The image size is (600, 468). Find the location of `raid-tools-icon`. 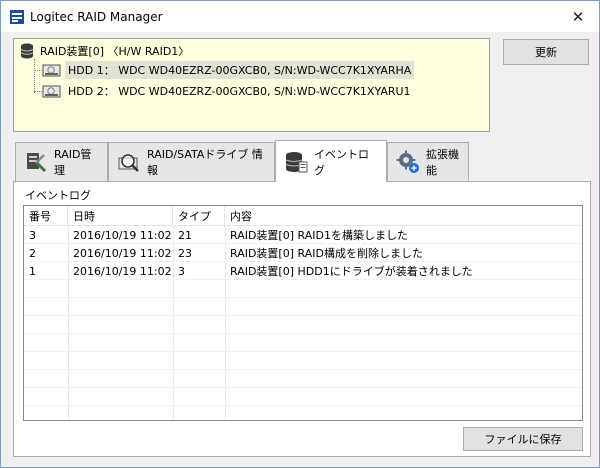

raid-tools-icon is located at coordinates (37, 163).